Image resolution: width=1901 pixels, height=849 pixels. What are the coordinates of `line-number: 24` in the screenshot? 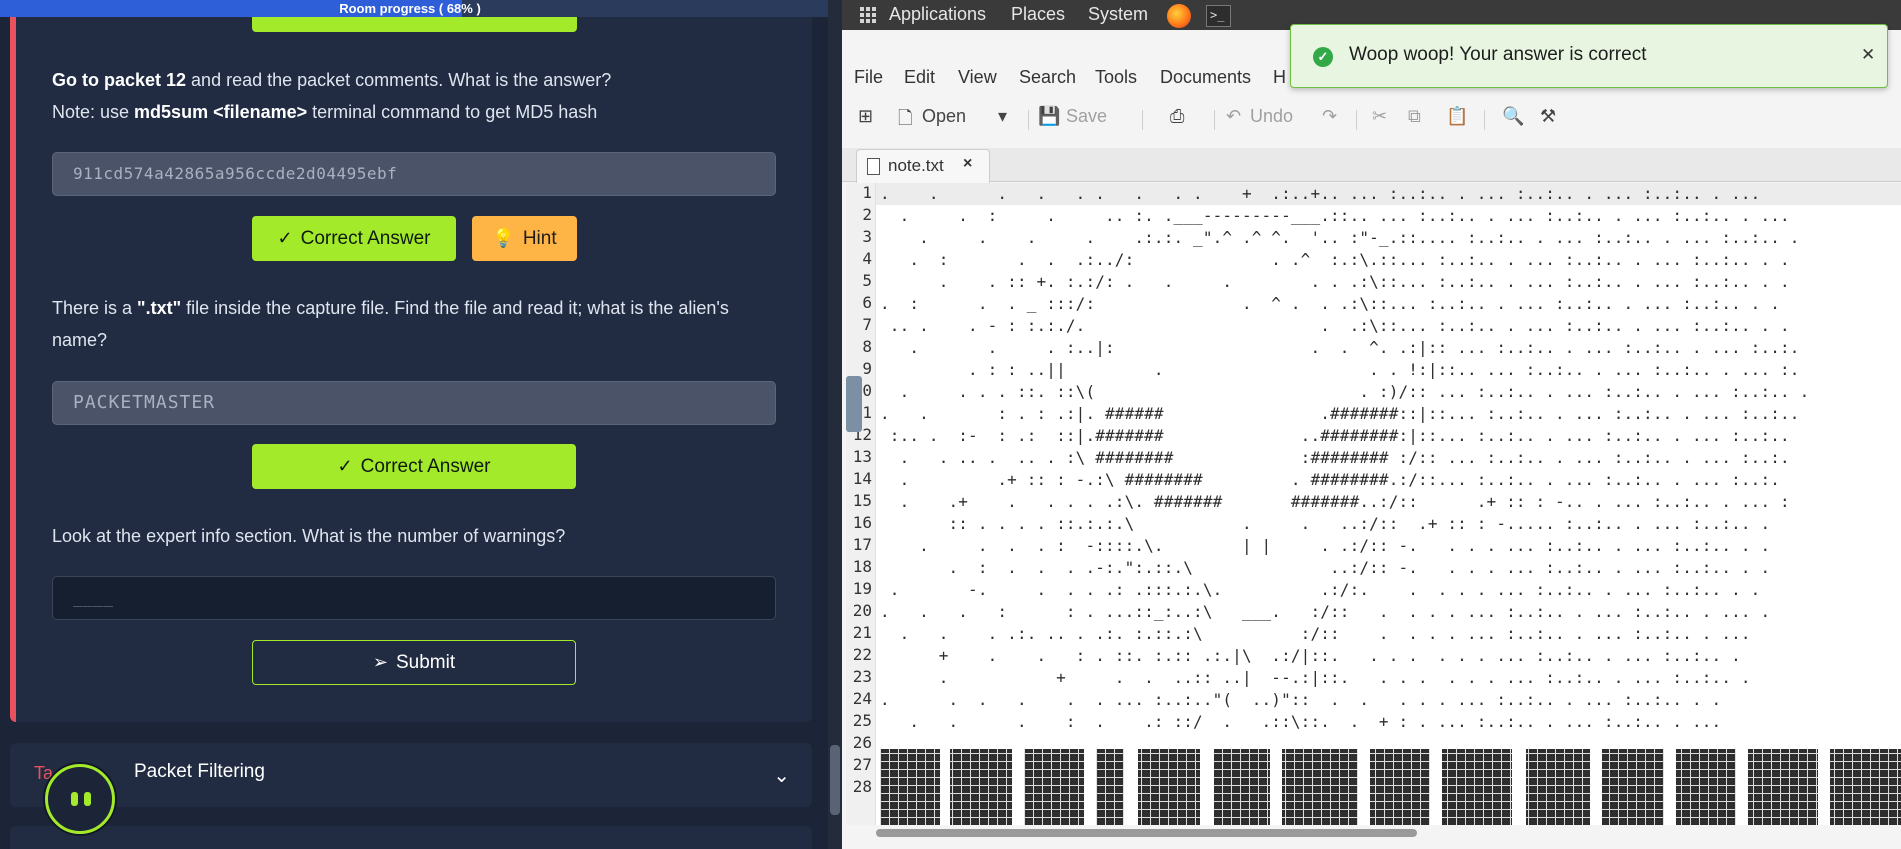 It's located at (862, 698).